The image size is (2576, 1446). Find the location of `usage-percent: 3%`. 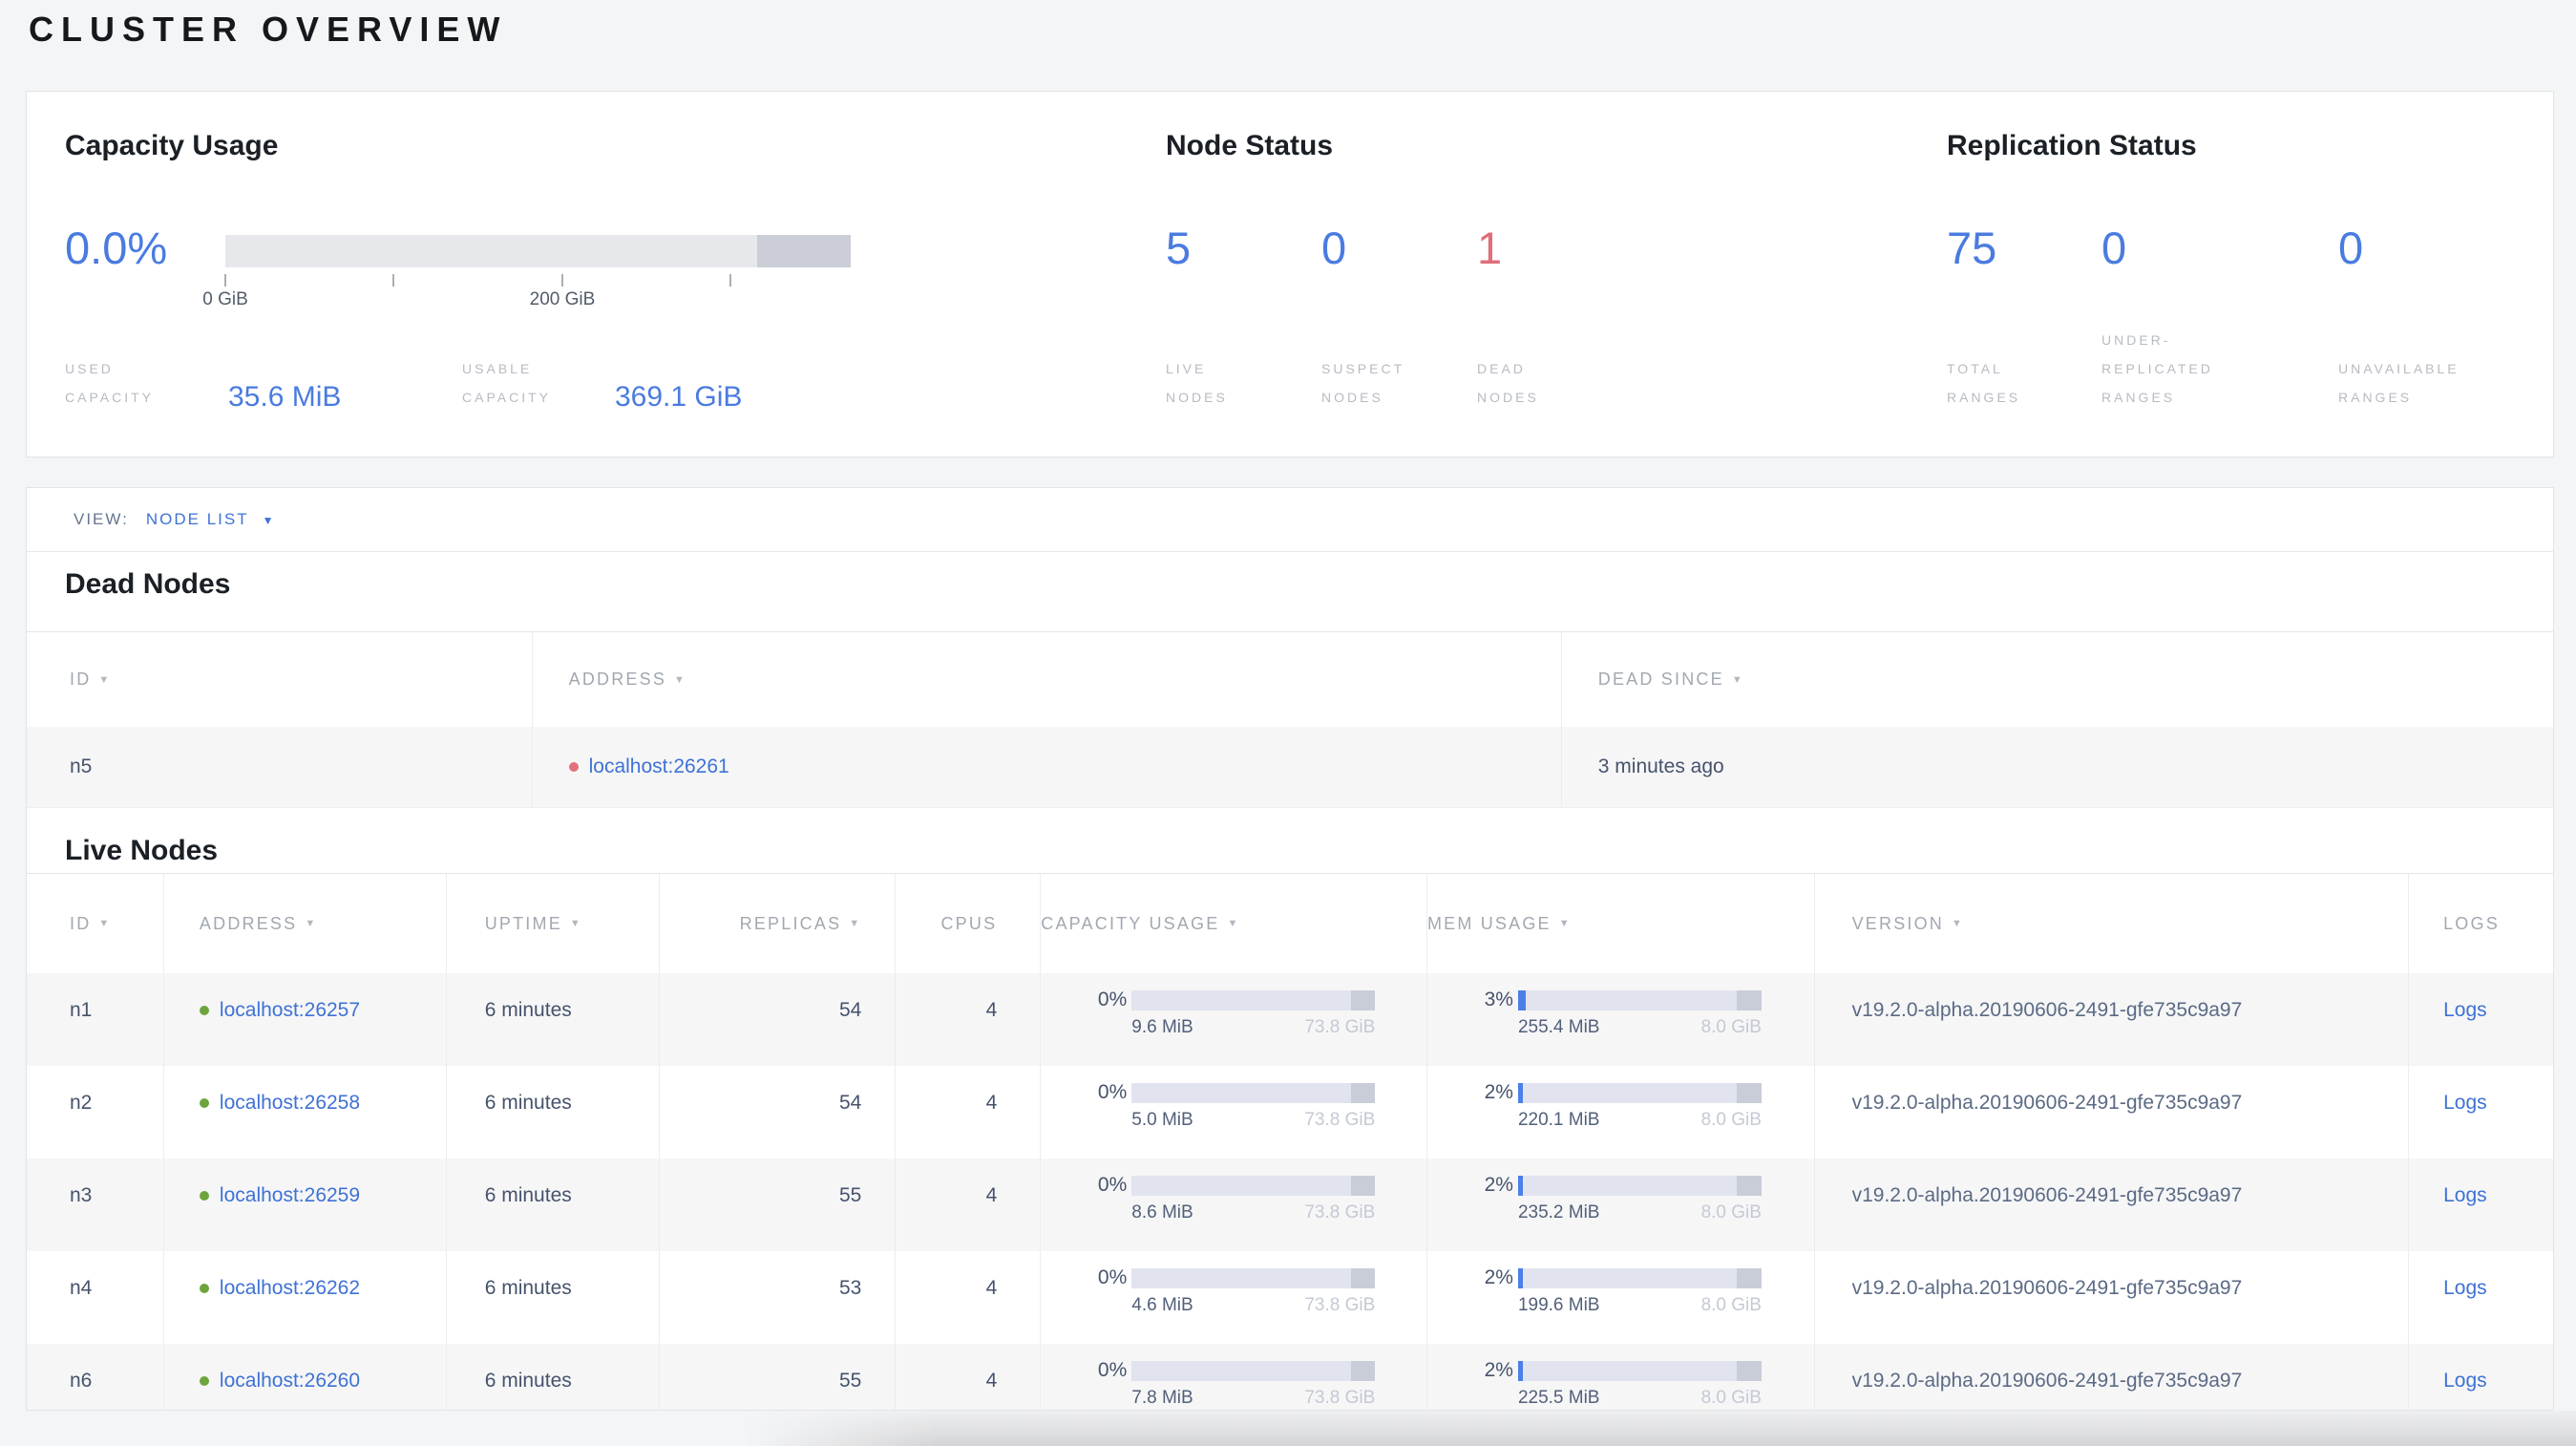

usage-percent: 3% is located at coordinates (1498, 999).